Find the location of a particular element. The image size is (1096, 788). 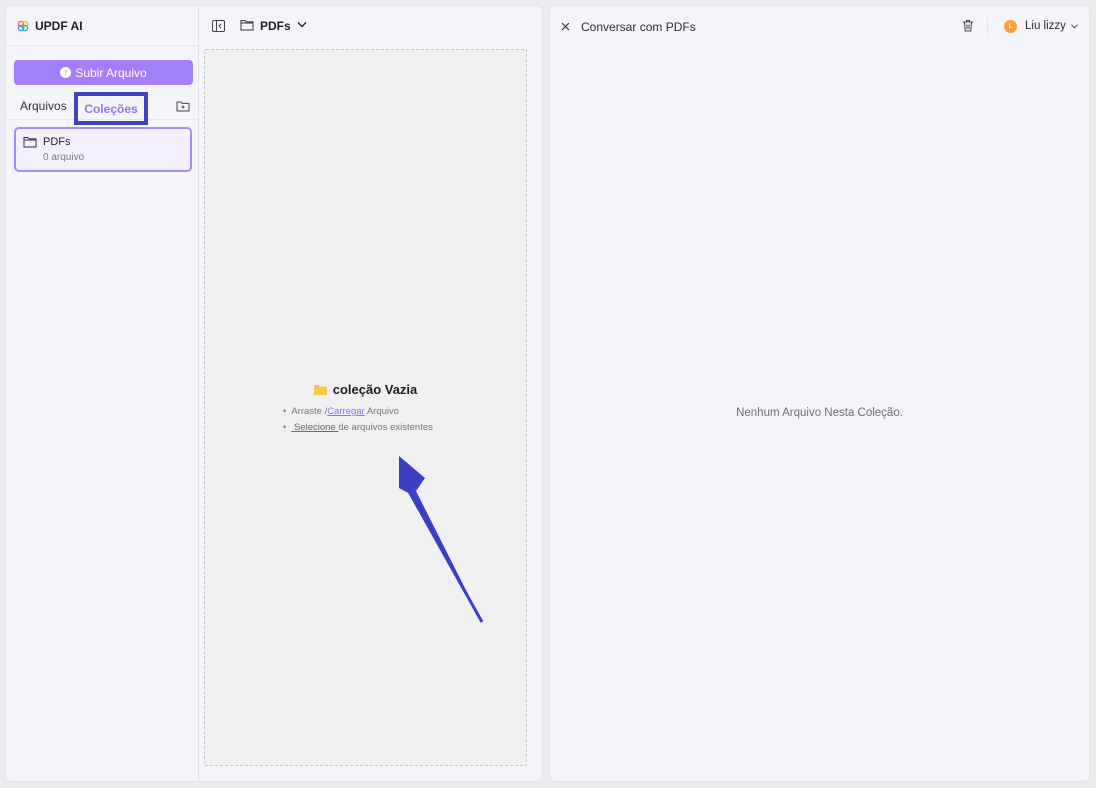

collection-name: PDFs is located at coordinates (57, 142).